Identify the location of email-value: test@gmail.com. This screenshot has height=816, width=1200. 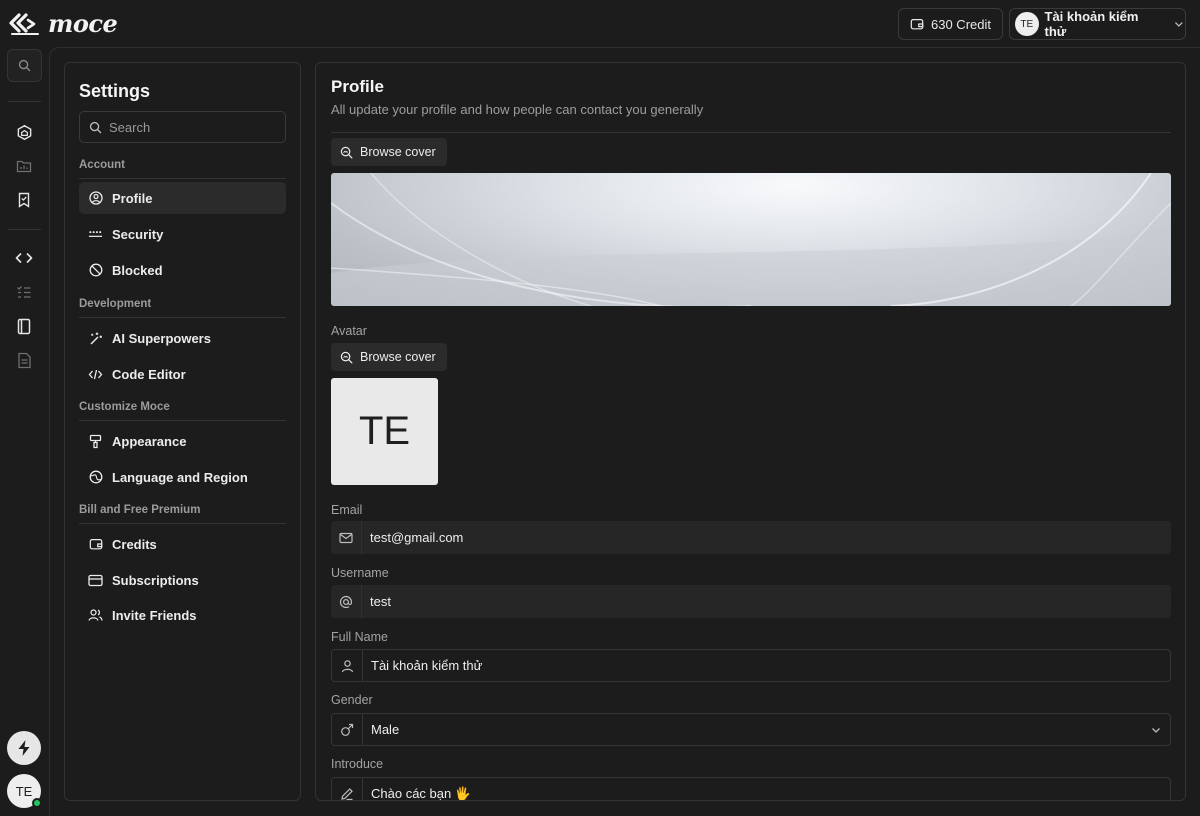
(417, 537).